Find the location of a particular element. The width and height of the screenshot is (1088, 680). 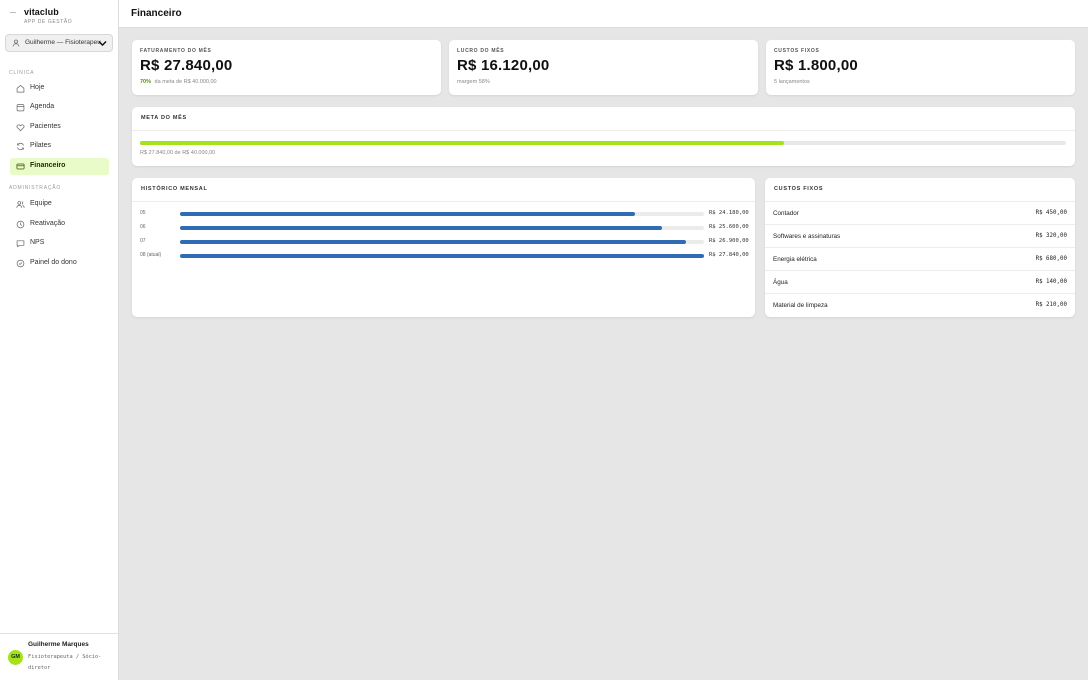

top-bar: Financeiro is located at coordinates (603, 14).